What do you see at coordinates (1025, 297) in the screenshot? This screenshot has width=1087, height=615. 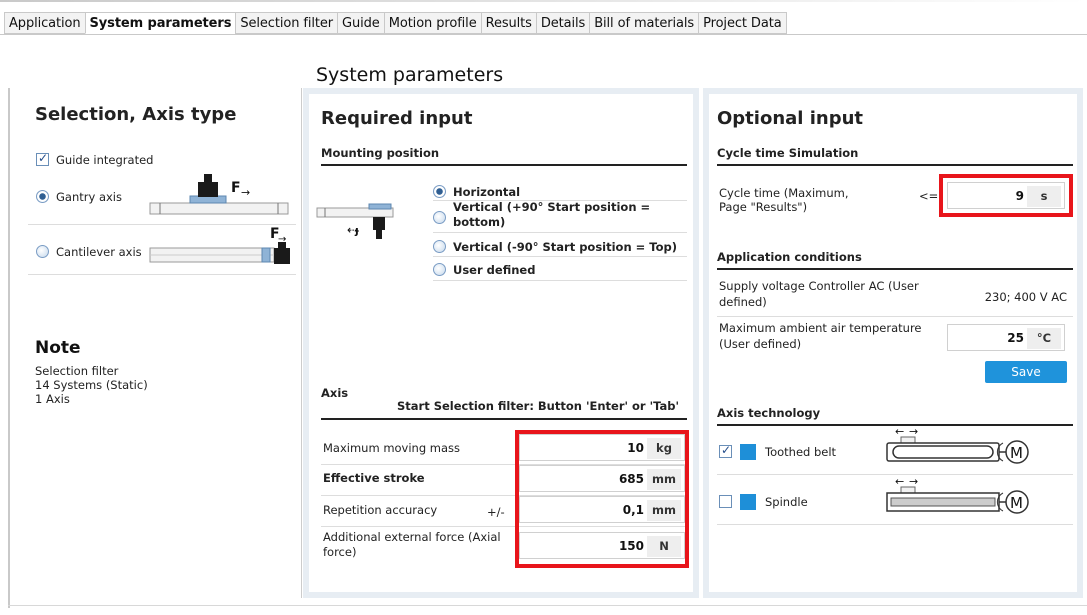 I see `supply-voltage-value: 230; 400 V AC` at bounding box center [1025, 297].